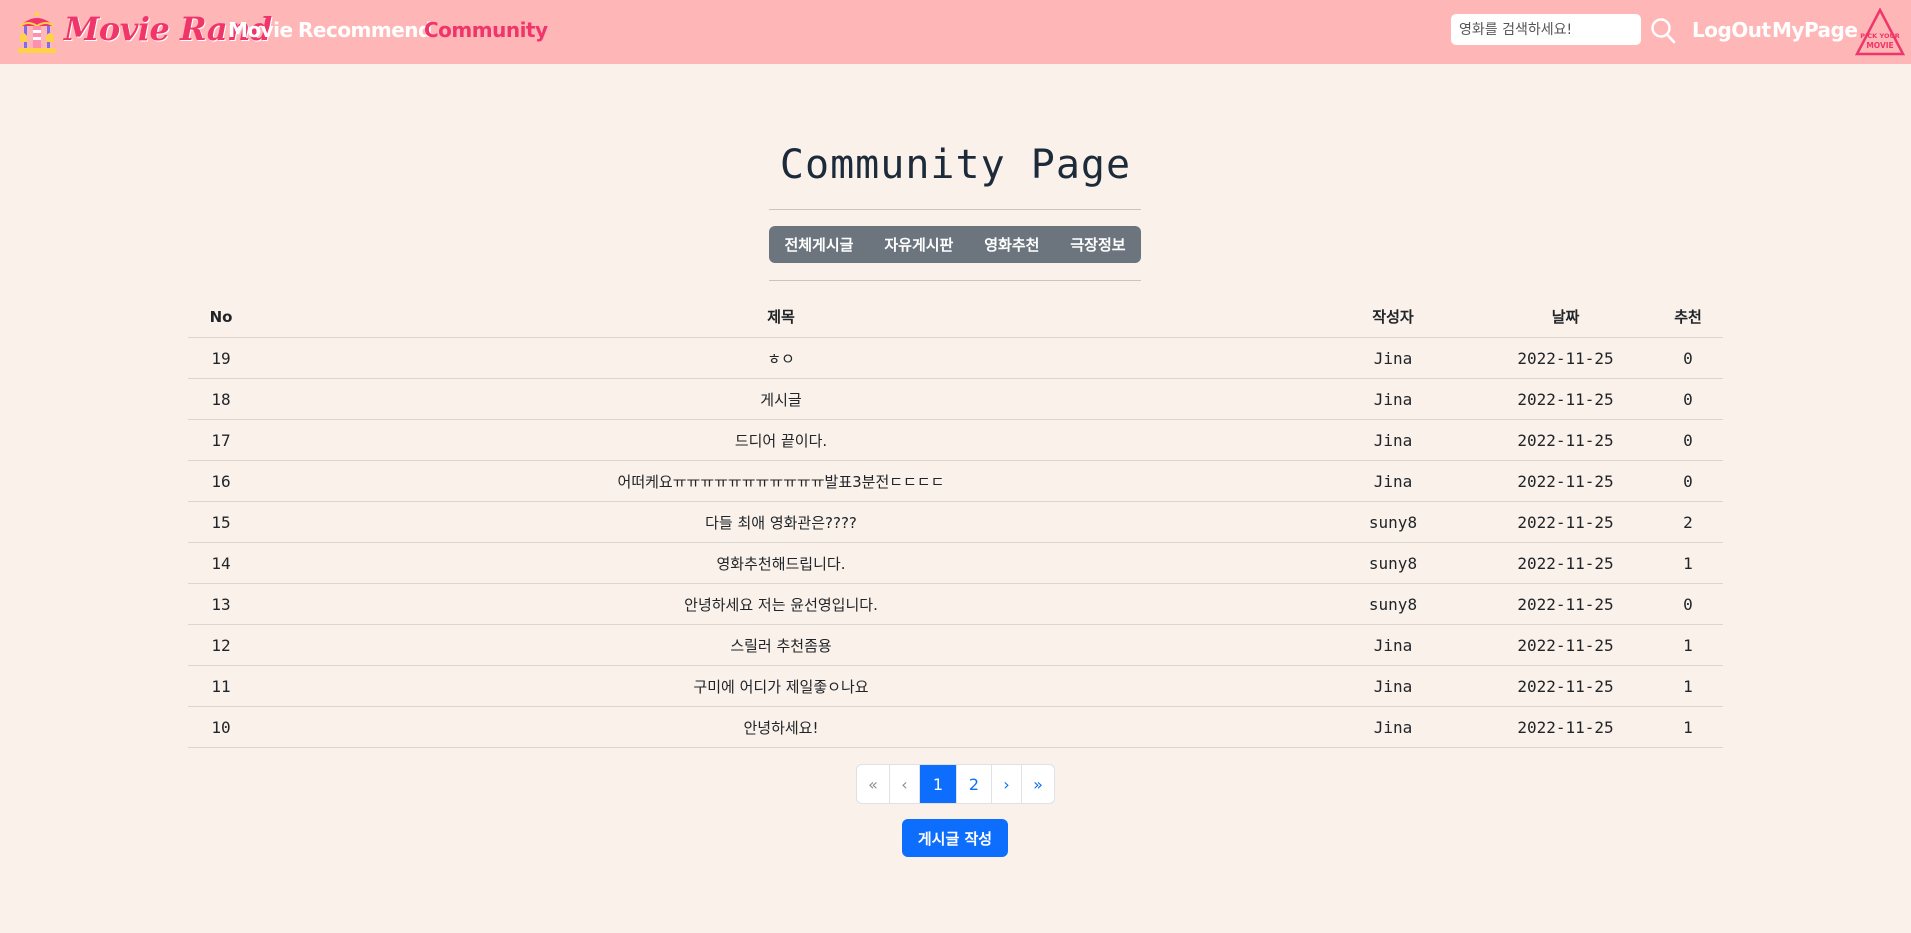 This screenshot has height=933, width=1911. Describe the element at coordinates (260, 30) in the screenshot. I see `nav-movie: Movie` at that location.